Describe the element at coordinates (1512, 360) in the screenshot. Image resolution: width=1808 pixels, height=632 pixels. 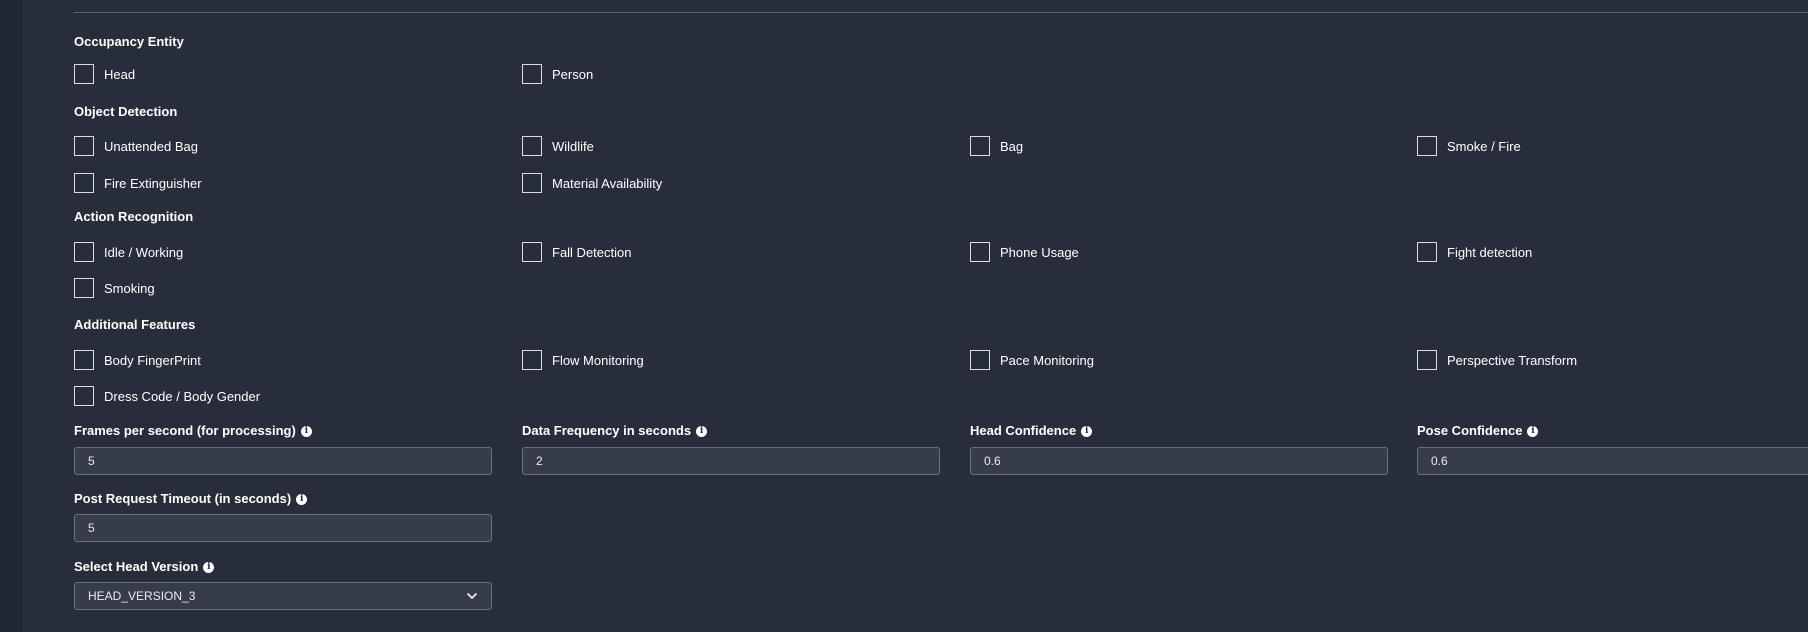
I see `checkbox-label: Perspective Transform` at that location.